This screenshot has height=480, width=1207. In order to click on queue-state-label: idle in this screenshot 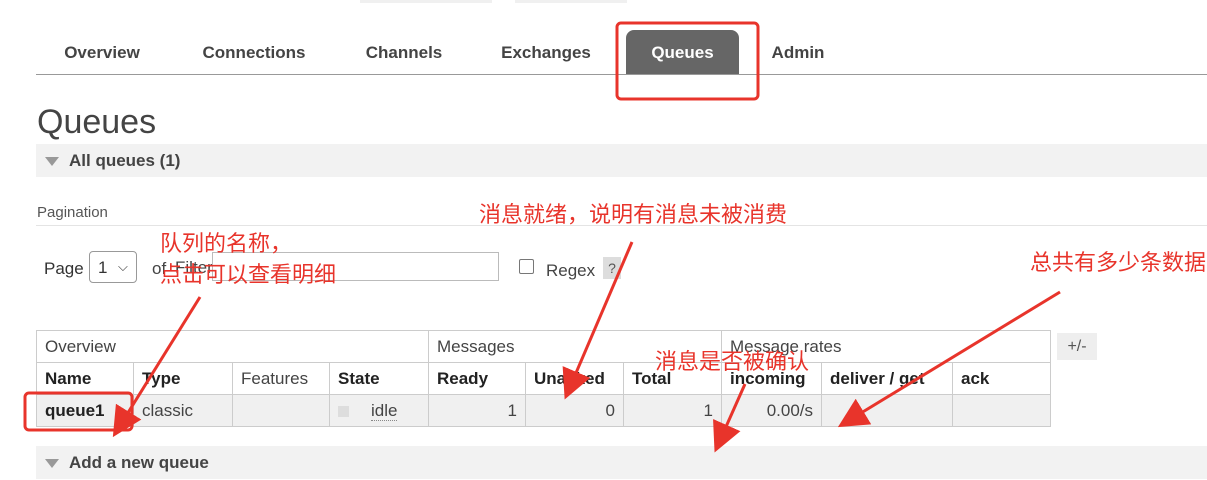, I will do `click(384, 410)`.